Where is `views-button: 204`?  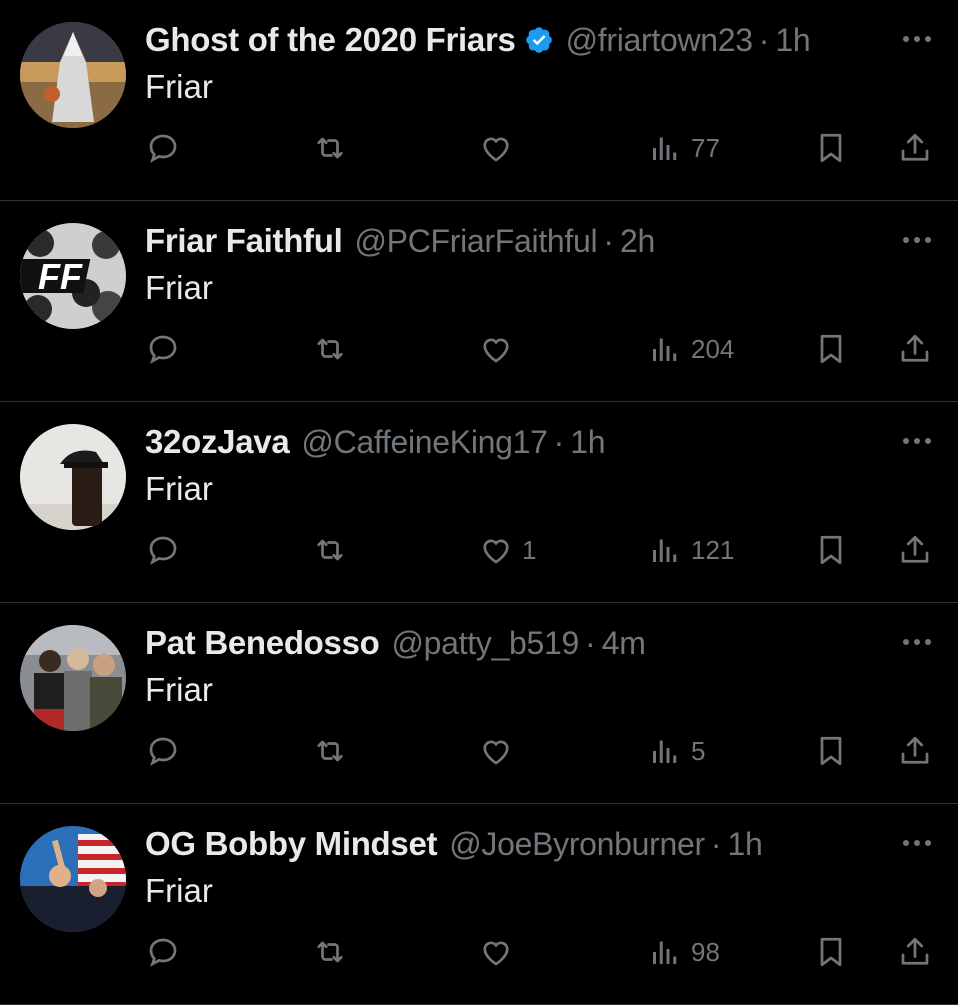
views-button: 204 is located at coordinates (690, 349).